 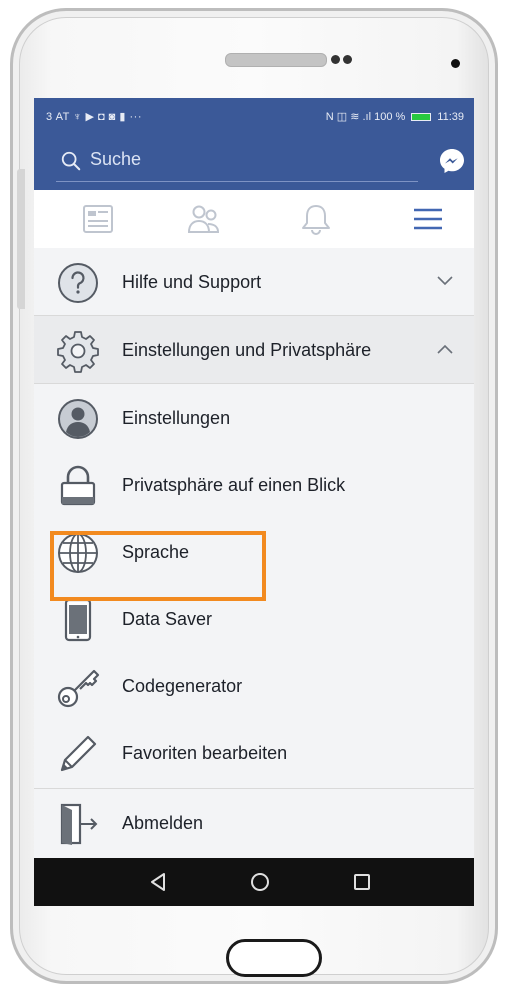 I want to click on tab-friends, so click(x=204, y=219).